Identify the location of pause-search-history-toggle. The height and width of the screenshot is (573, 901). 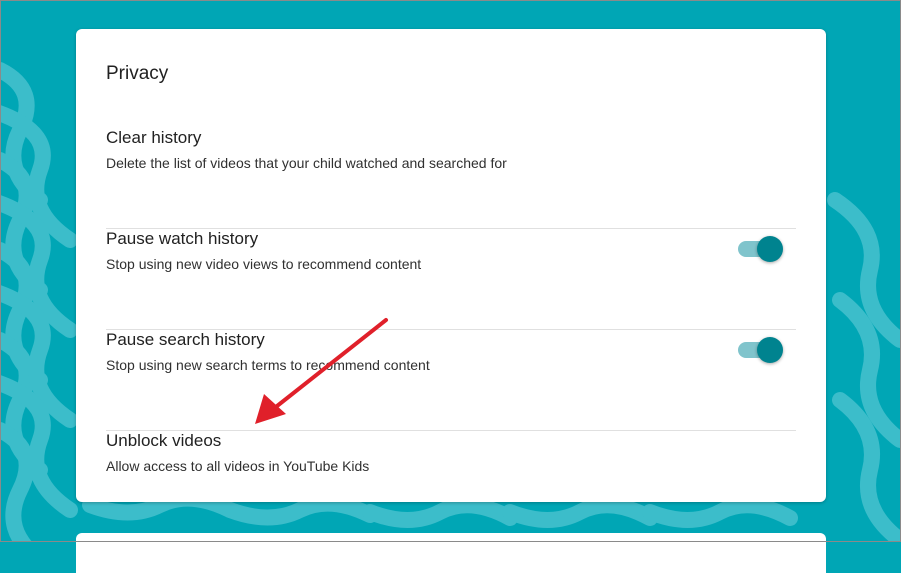
(761, 350).